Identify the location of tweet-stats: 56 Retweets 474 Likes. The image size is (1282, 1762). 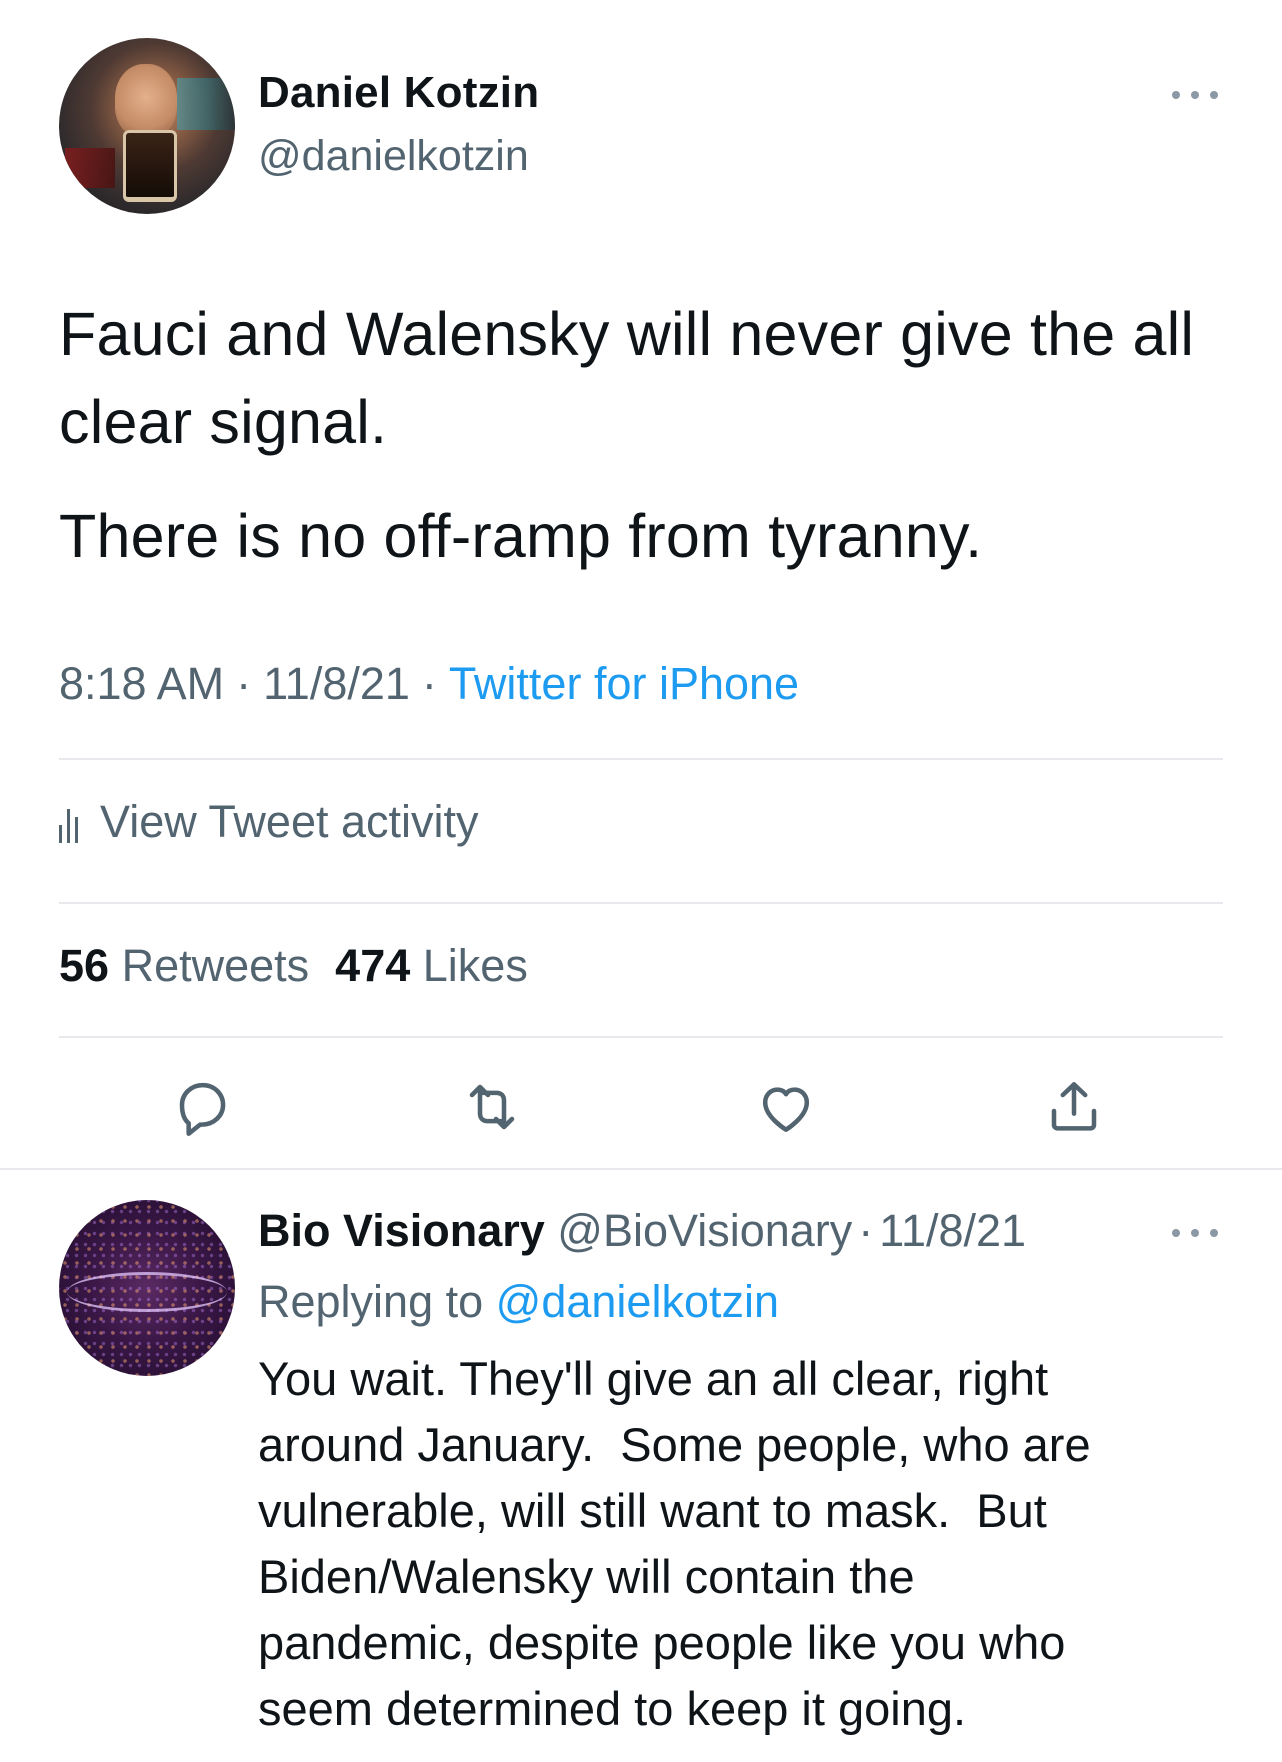
(293, 966).